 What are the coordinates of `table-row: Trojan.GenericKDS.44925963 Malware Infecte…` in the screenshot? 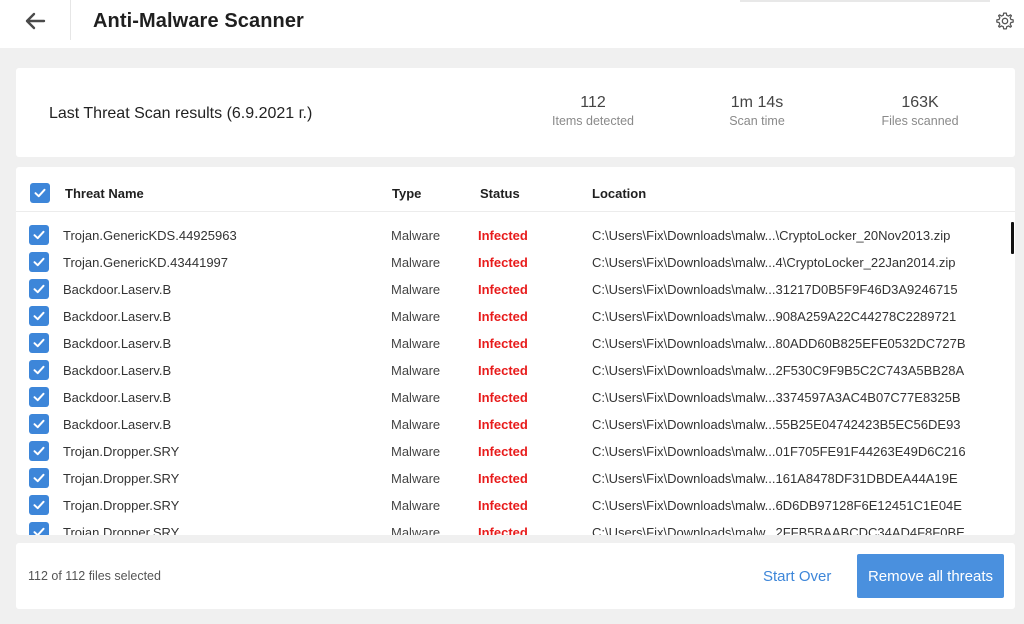 It's located at (515, 237).